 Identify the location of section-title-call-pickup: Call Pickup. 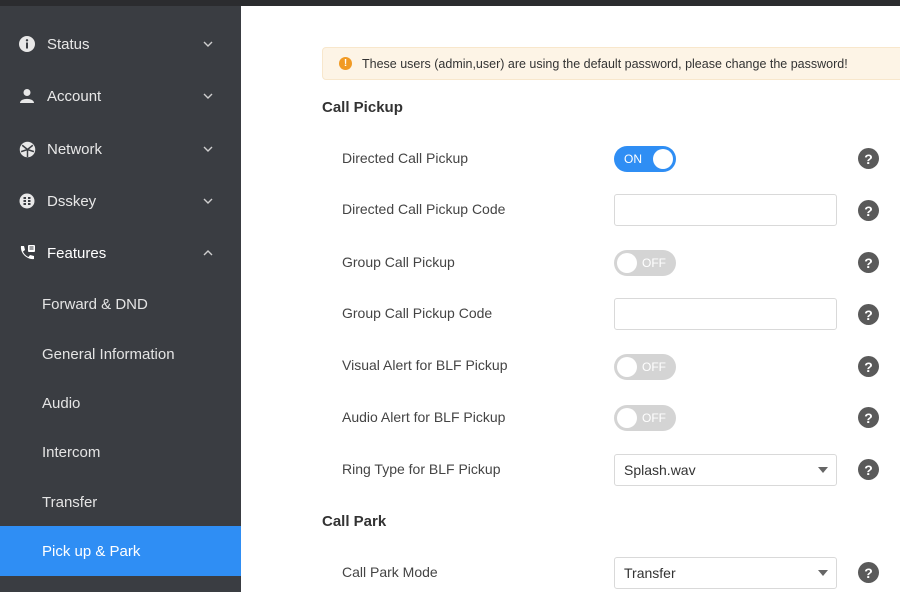
(362, 107).